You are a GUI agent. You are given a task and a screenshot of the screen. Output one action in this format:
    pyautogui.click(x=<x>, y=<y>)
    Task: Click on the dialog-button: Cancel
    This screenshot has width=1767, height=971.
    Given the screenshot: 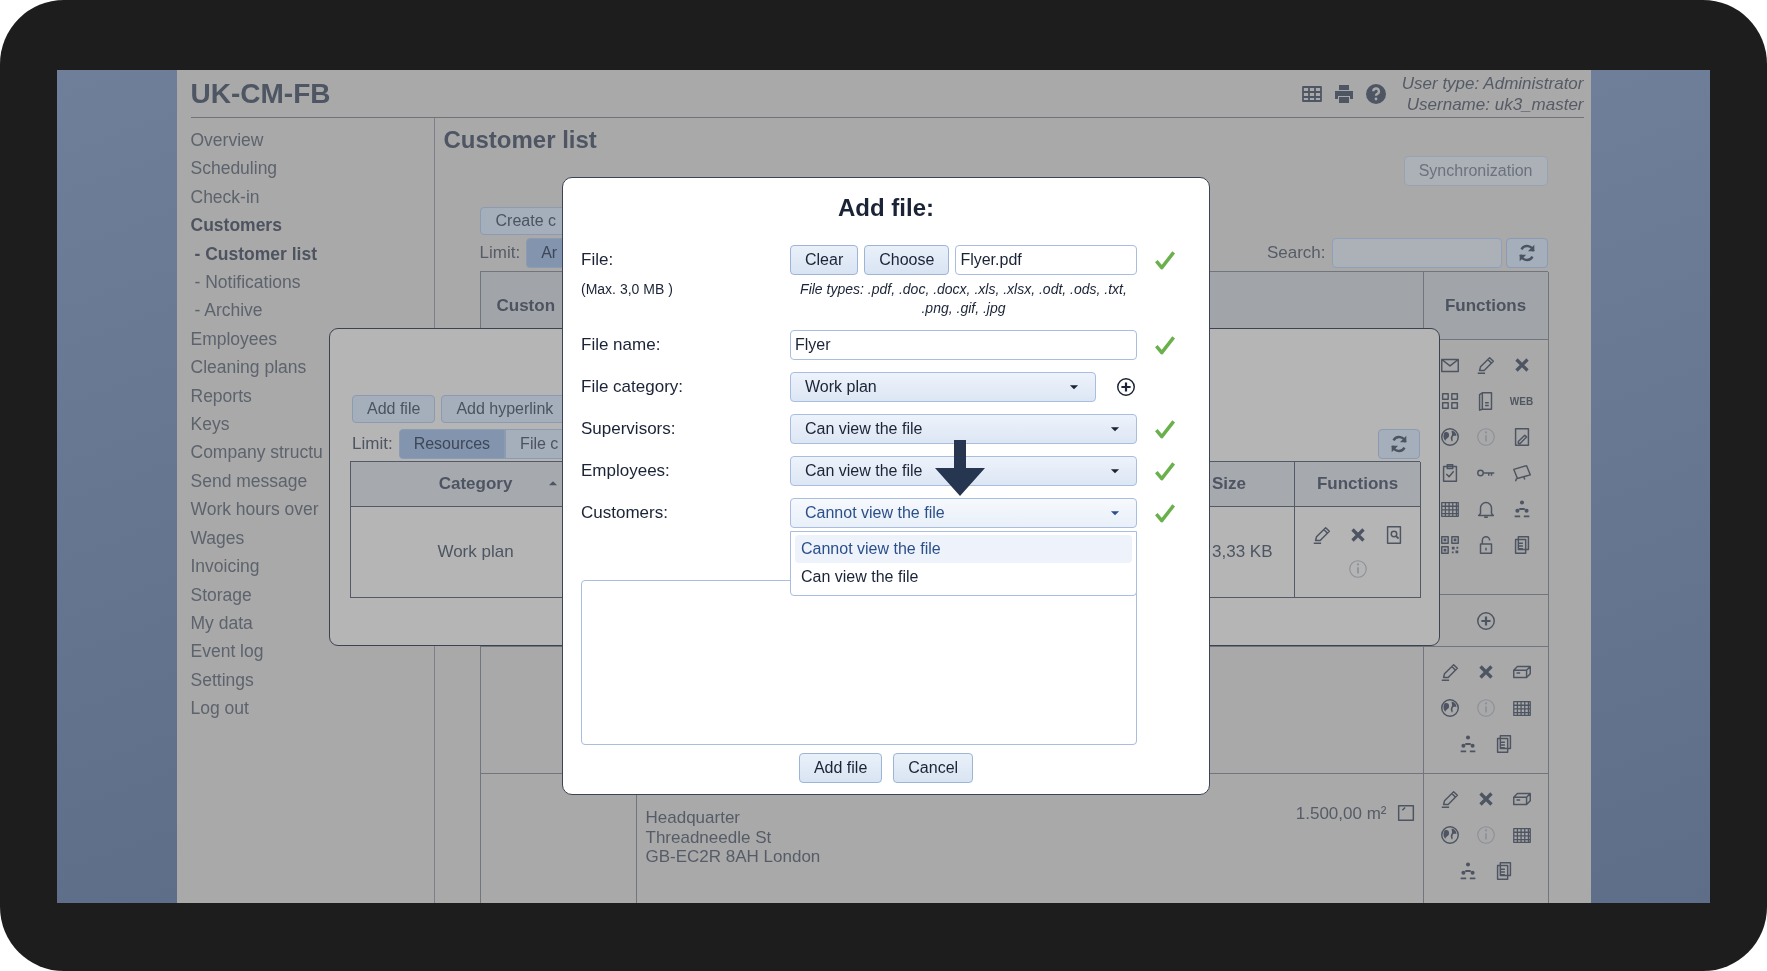 What is the action you would take?
    pyautogui.click(x=933, y=768)
    